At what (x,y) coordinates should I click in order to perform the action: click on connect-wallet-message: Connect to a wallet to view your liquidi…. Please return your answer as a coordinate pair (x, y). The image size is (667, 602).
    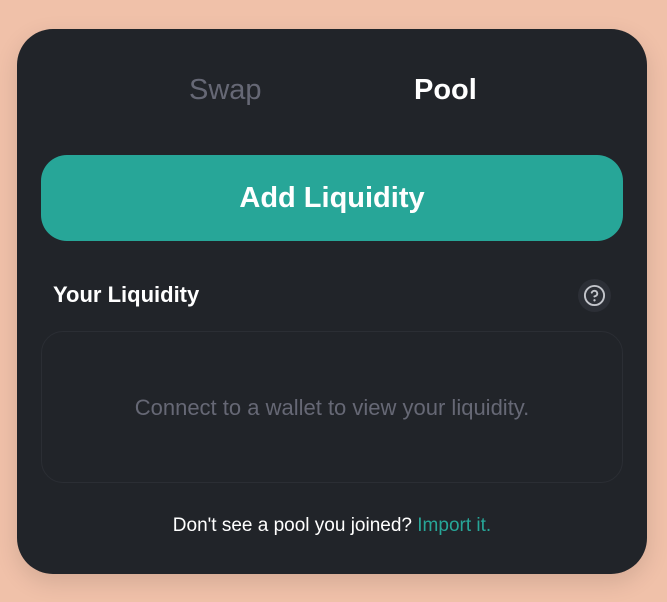
    Looking at the image, I should click on (332, 407).